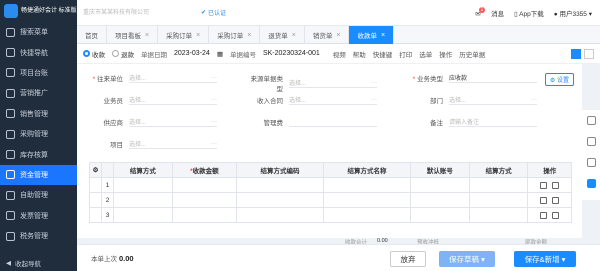 This screenshot has height=271, width=600. Describe the element at coordinates (372, 35) in the screenshot. I see `tab-6: 收款单 ×` at that location.